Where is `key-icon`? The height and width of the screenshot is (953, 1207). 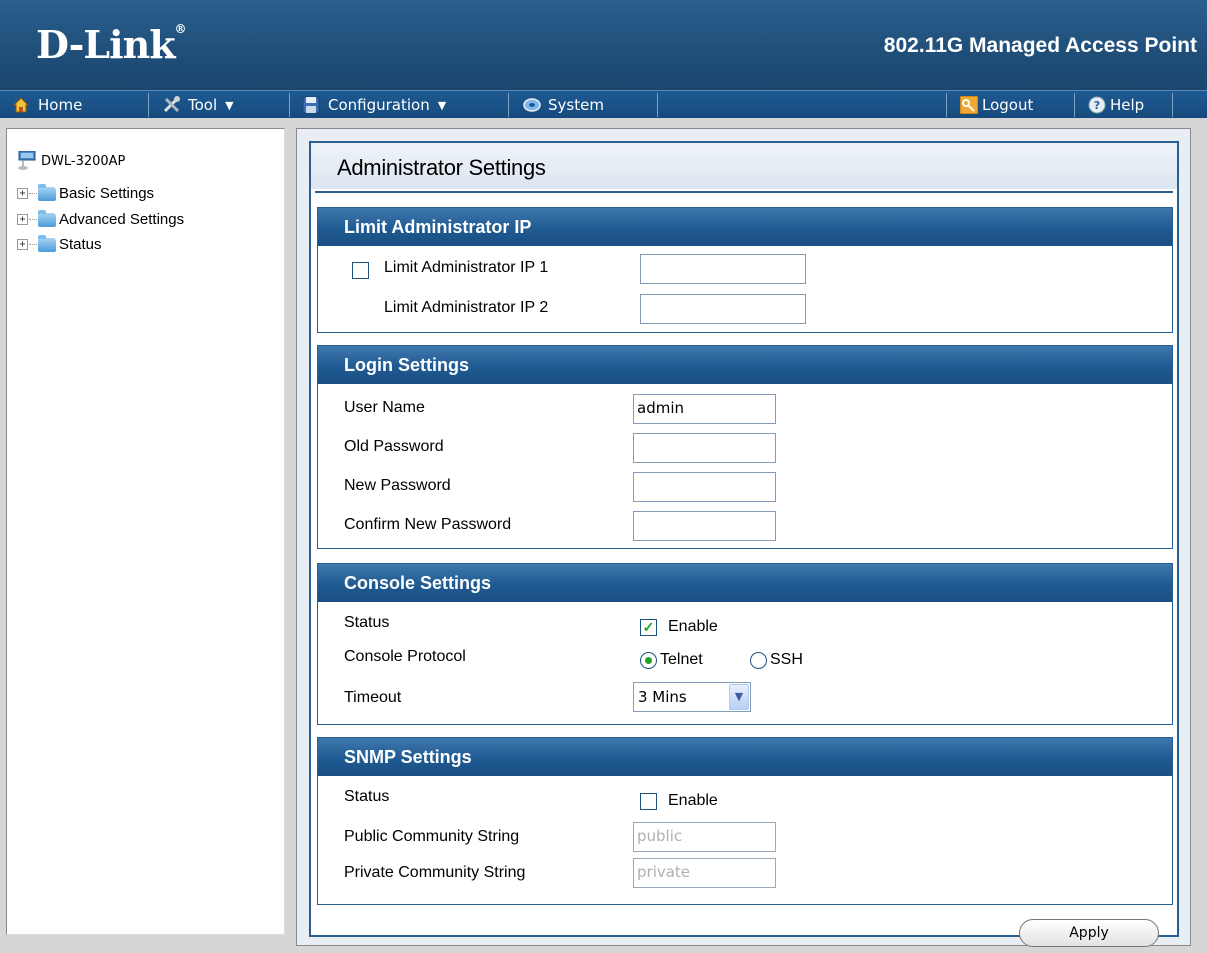 key-icon is located at coordinates (969, 105).